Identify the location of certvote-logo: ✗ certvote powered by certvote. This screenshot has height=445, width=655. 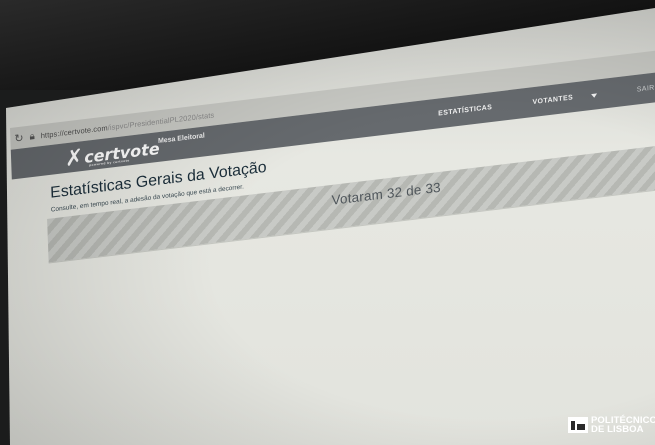
(112, 154).